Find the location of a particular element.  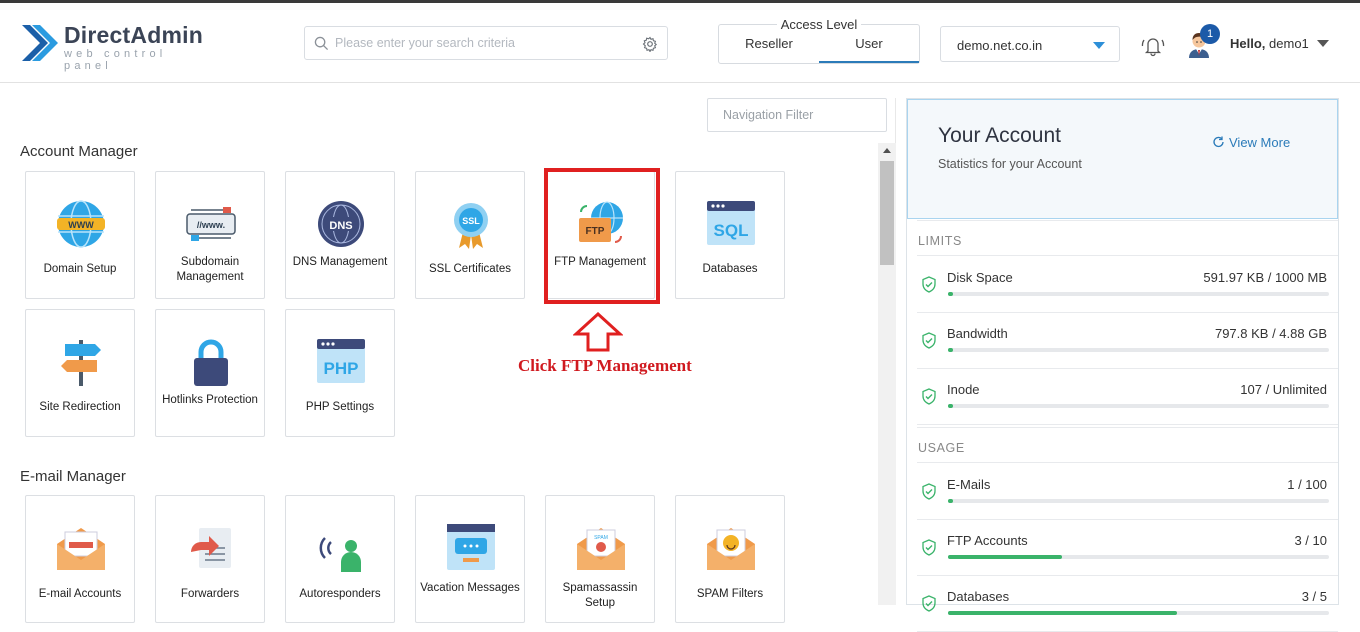

user-greeting: Hello, demo1 is located at coordinates (1269, 43).